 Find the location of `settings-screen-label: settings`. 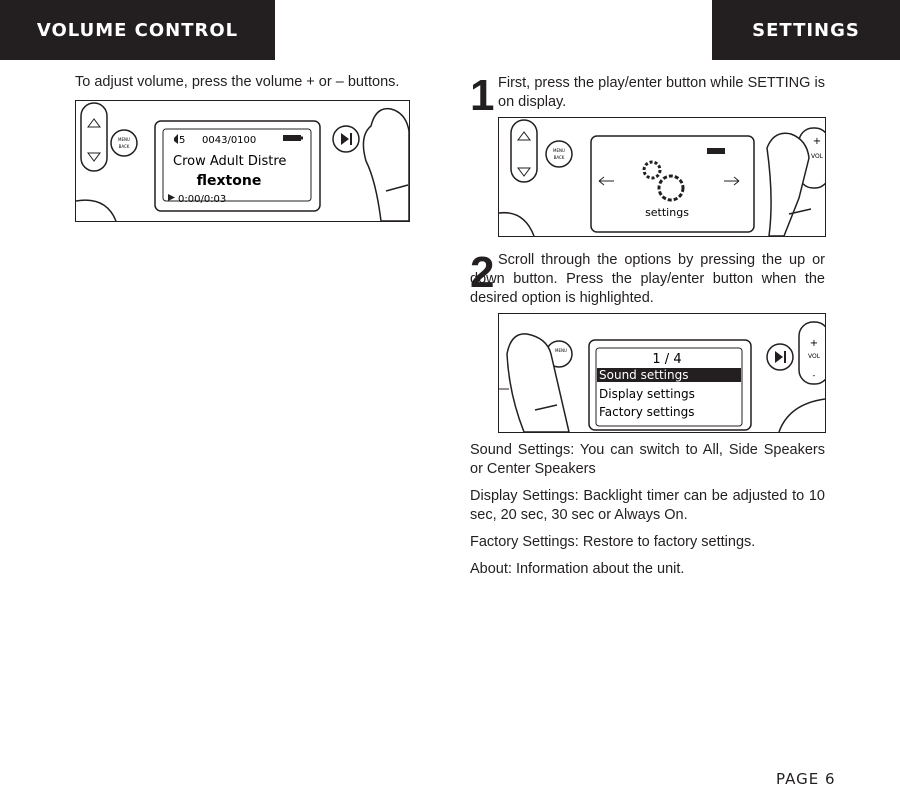

settings-screen-label: settings is located at coordinates (667, 212).